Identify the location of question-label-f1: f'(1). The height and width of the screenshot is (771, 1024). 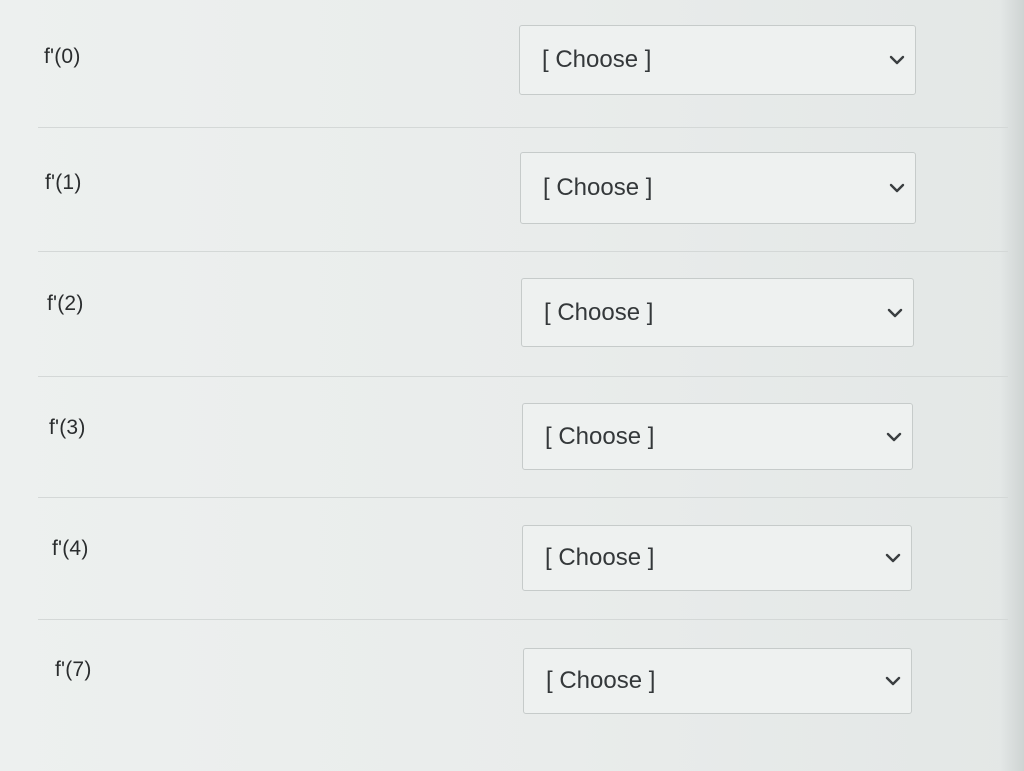
(63, 182).